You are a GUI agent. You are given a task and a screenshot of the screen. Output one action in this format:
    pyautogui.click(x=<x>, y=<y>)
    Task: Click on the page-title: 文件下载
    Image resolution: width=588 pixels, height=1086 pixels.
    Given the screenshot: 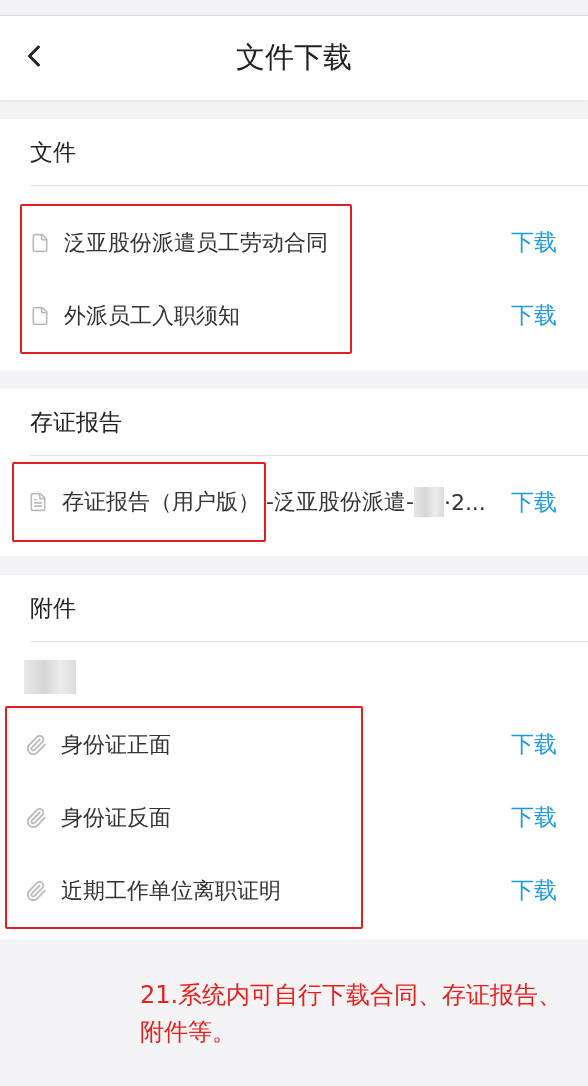 What is the action you would take?
    pyautogui.click(x=294, y=57)
    